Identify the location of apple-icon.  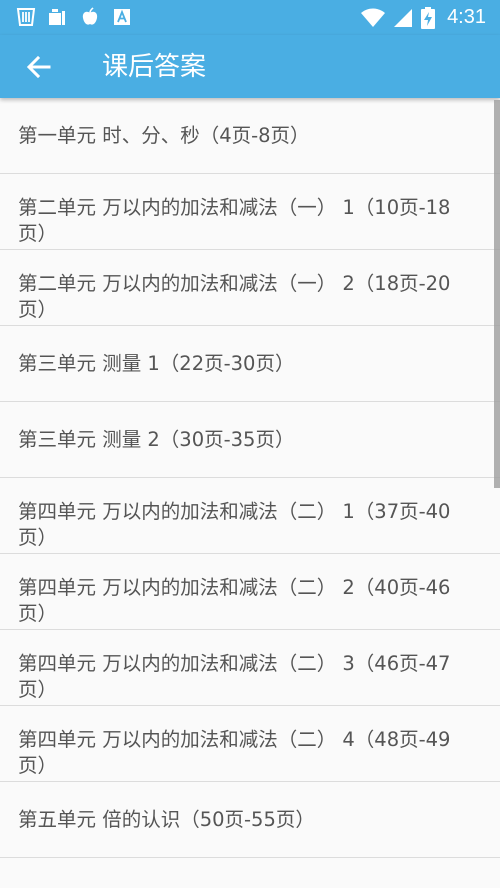
(90, 16).